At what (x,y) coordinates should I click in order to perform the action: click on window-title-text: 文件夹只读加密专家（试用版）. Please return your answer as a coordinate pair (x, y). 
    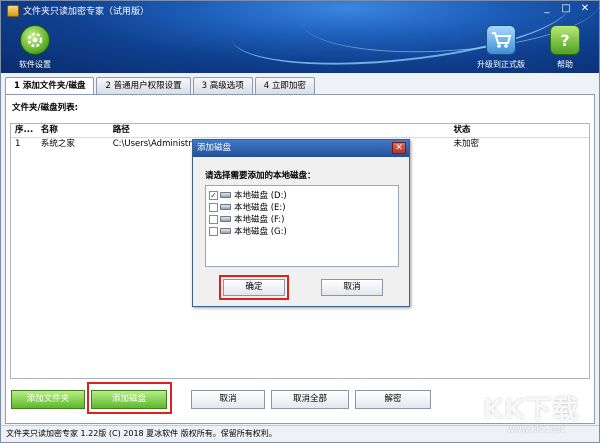
    Looking at the image, I should click on (86, 12).